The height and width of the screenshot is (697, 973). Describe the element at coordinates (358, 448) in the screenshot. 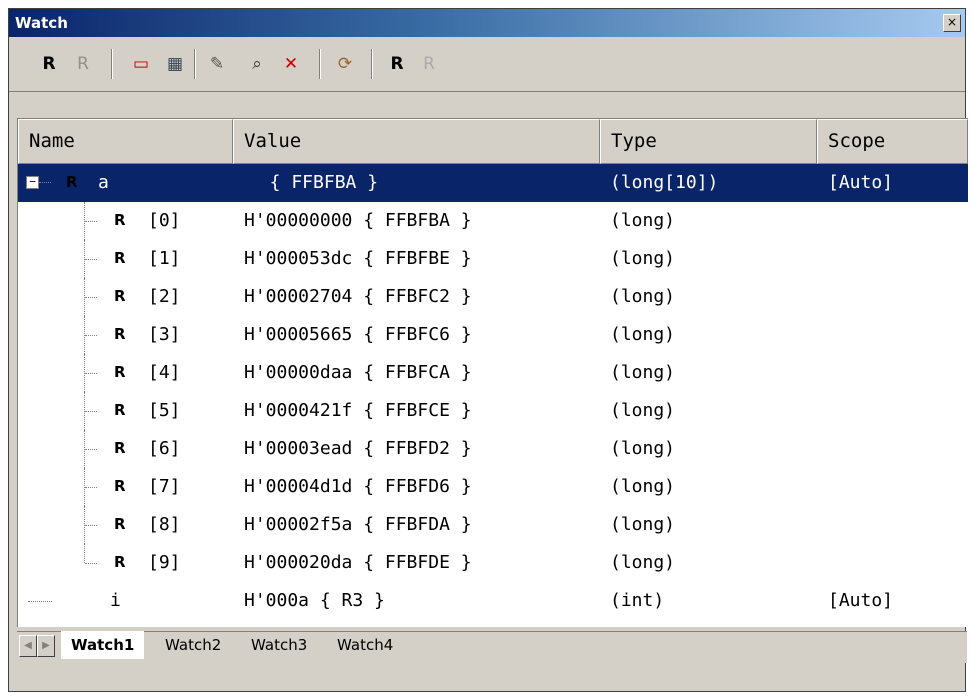

I see `watch-value: H'00003ead { FFBFD2 }` at that location.